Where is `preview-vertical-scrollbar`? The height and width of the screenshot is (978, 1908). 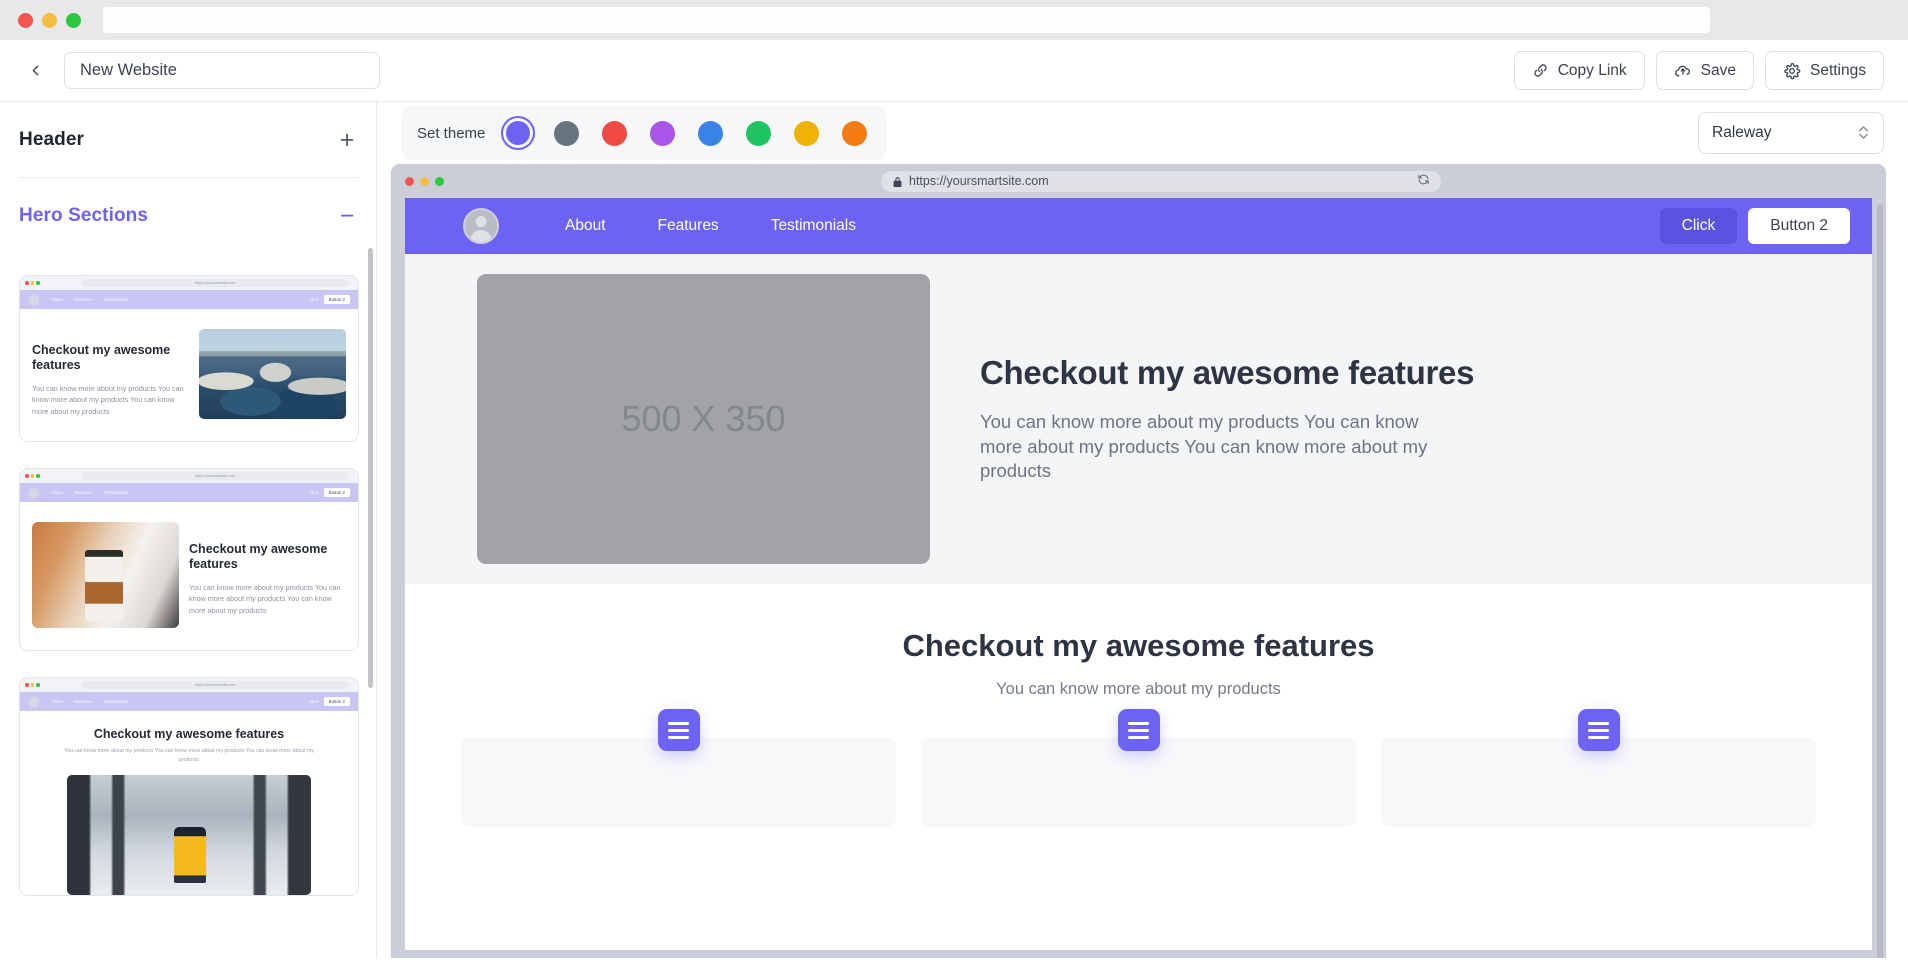
preview-vertical-scrollbar is located at coordinates (1880, 581).